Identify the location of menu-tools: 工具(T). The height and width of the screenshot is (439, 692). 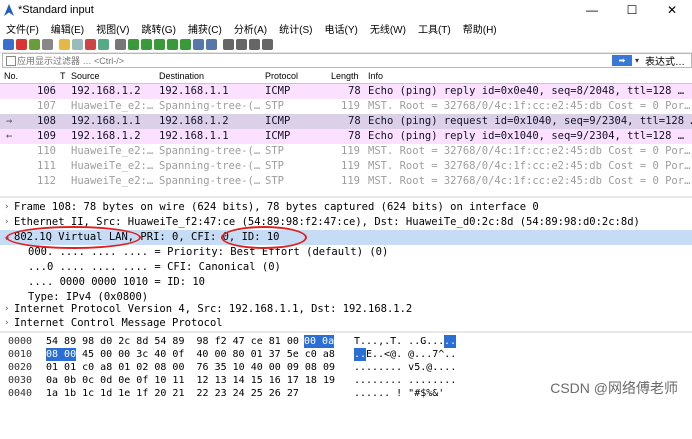
(434, 28).